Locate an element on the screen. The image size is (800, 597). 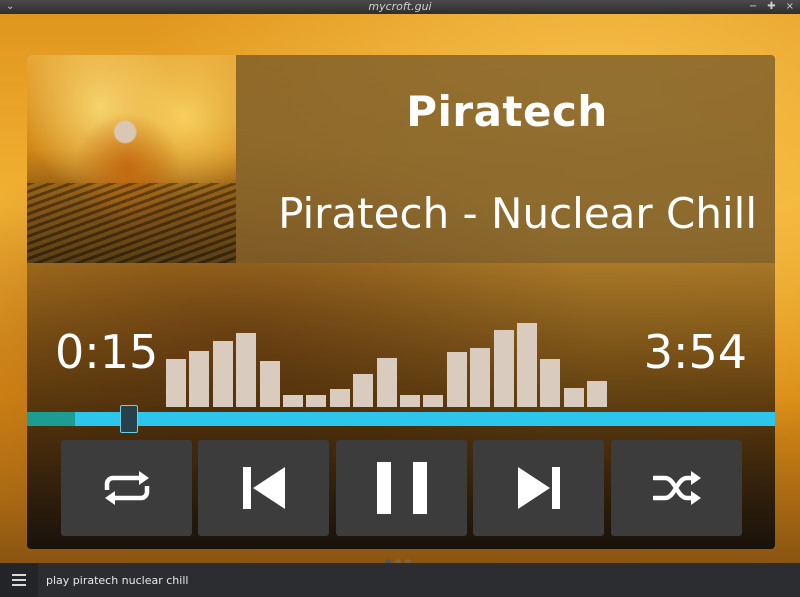
total-duration: 3:54 is located at coordinates (695, 352).